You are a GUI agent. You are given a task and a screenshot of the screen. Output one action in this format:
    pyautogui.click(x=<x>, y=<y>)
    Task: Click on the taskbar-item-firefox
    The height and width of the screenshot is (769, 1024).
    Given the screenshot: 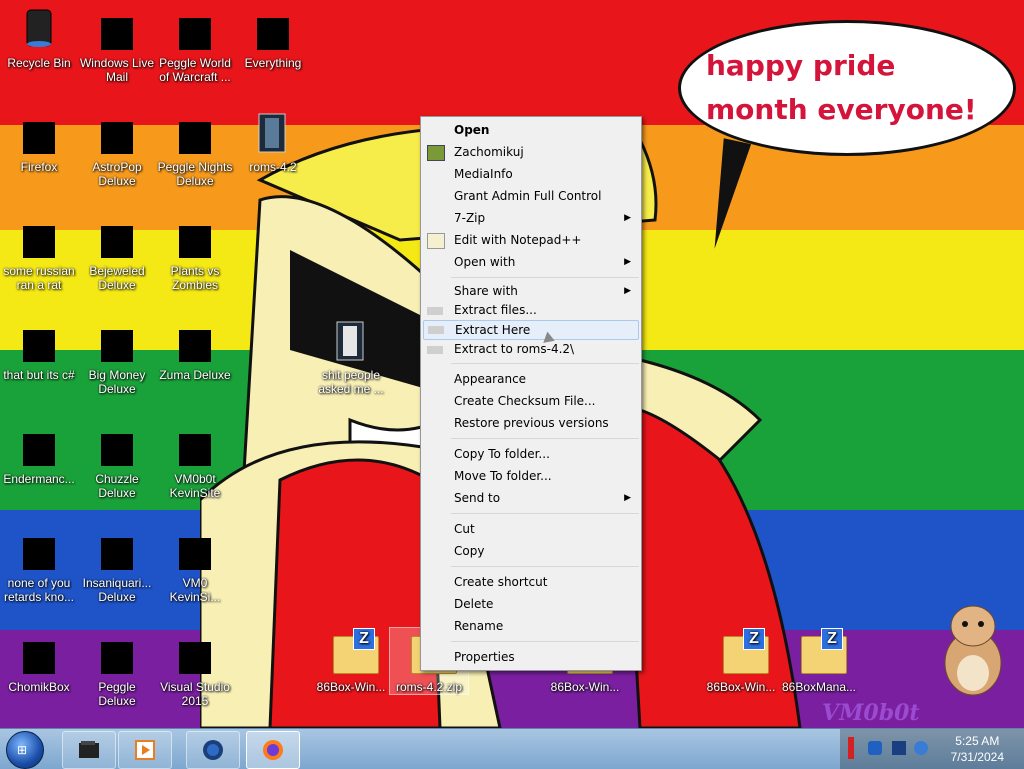 What is the action you would take?
    pyautogui.click(x=273, y=750)
    